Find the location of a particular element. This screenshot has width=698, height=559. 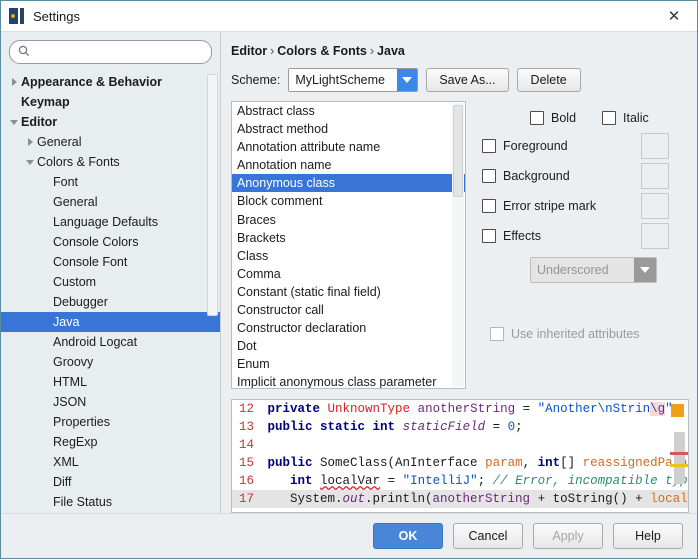

sidebar-item-font: Font is located at coordinates (110, 182).